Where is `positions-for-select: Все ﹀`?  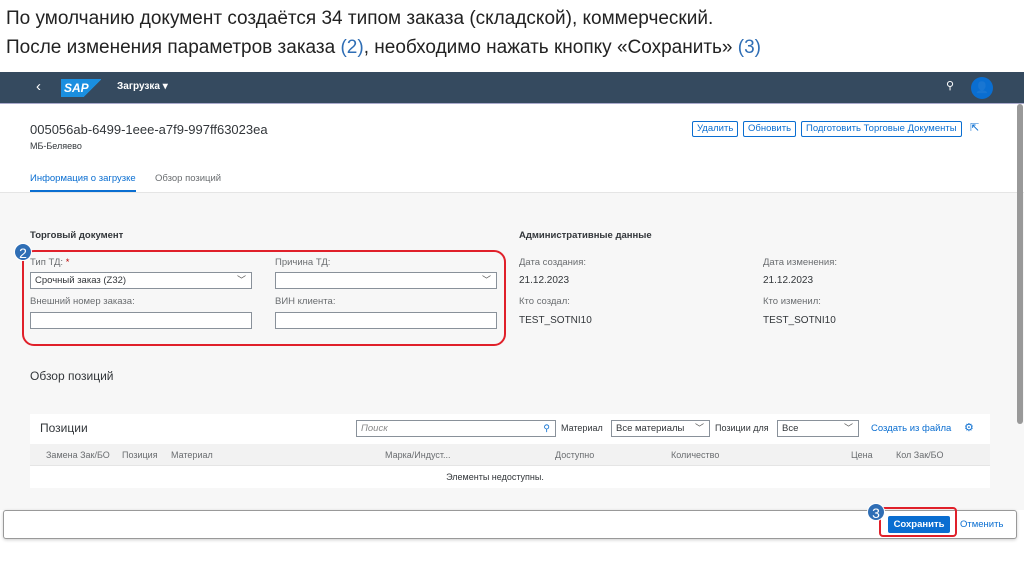 positions-for-select: Все ﹀ is located at coordinates (818, 428).